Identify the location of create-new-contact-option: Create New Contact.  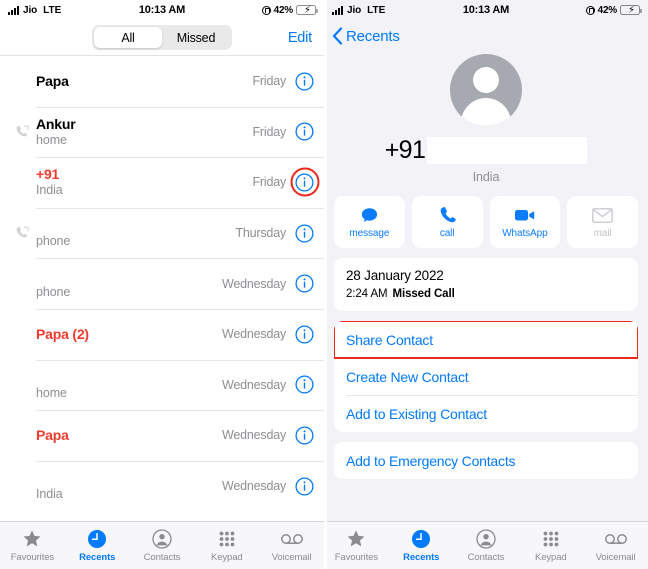
(486, 376).